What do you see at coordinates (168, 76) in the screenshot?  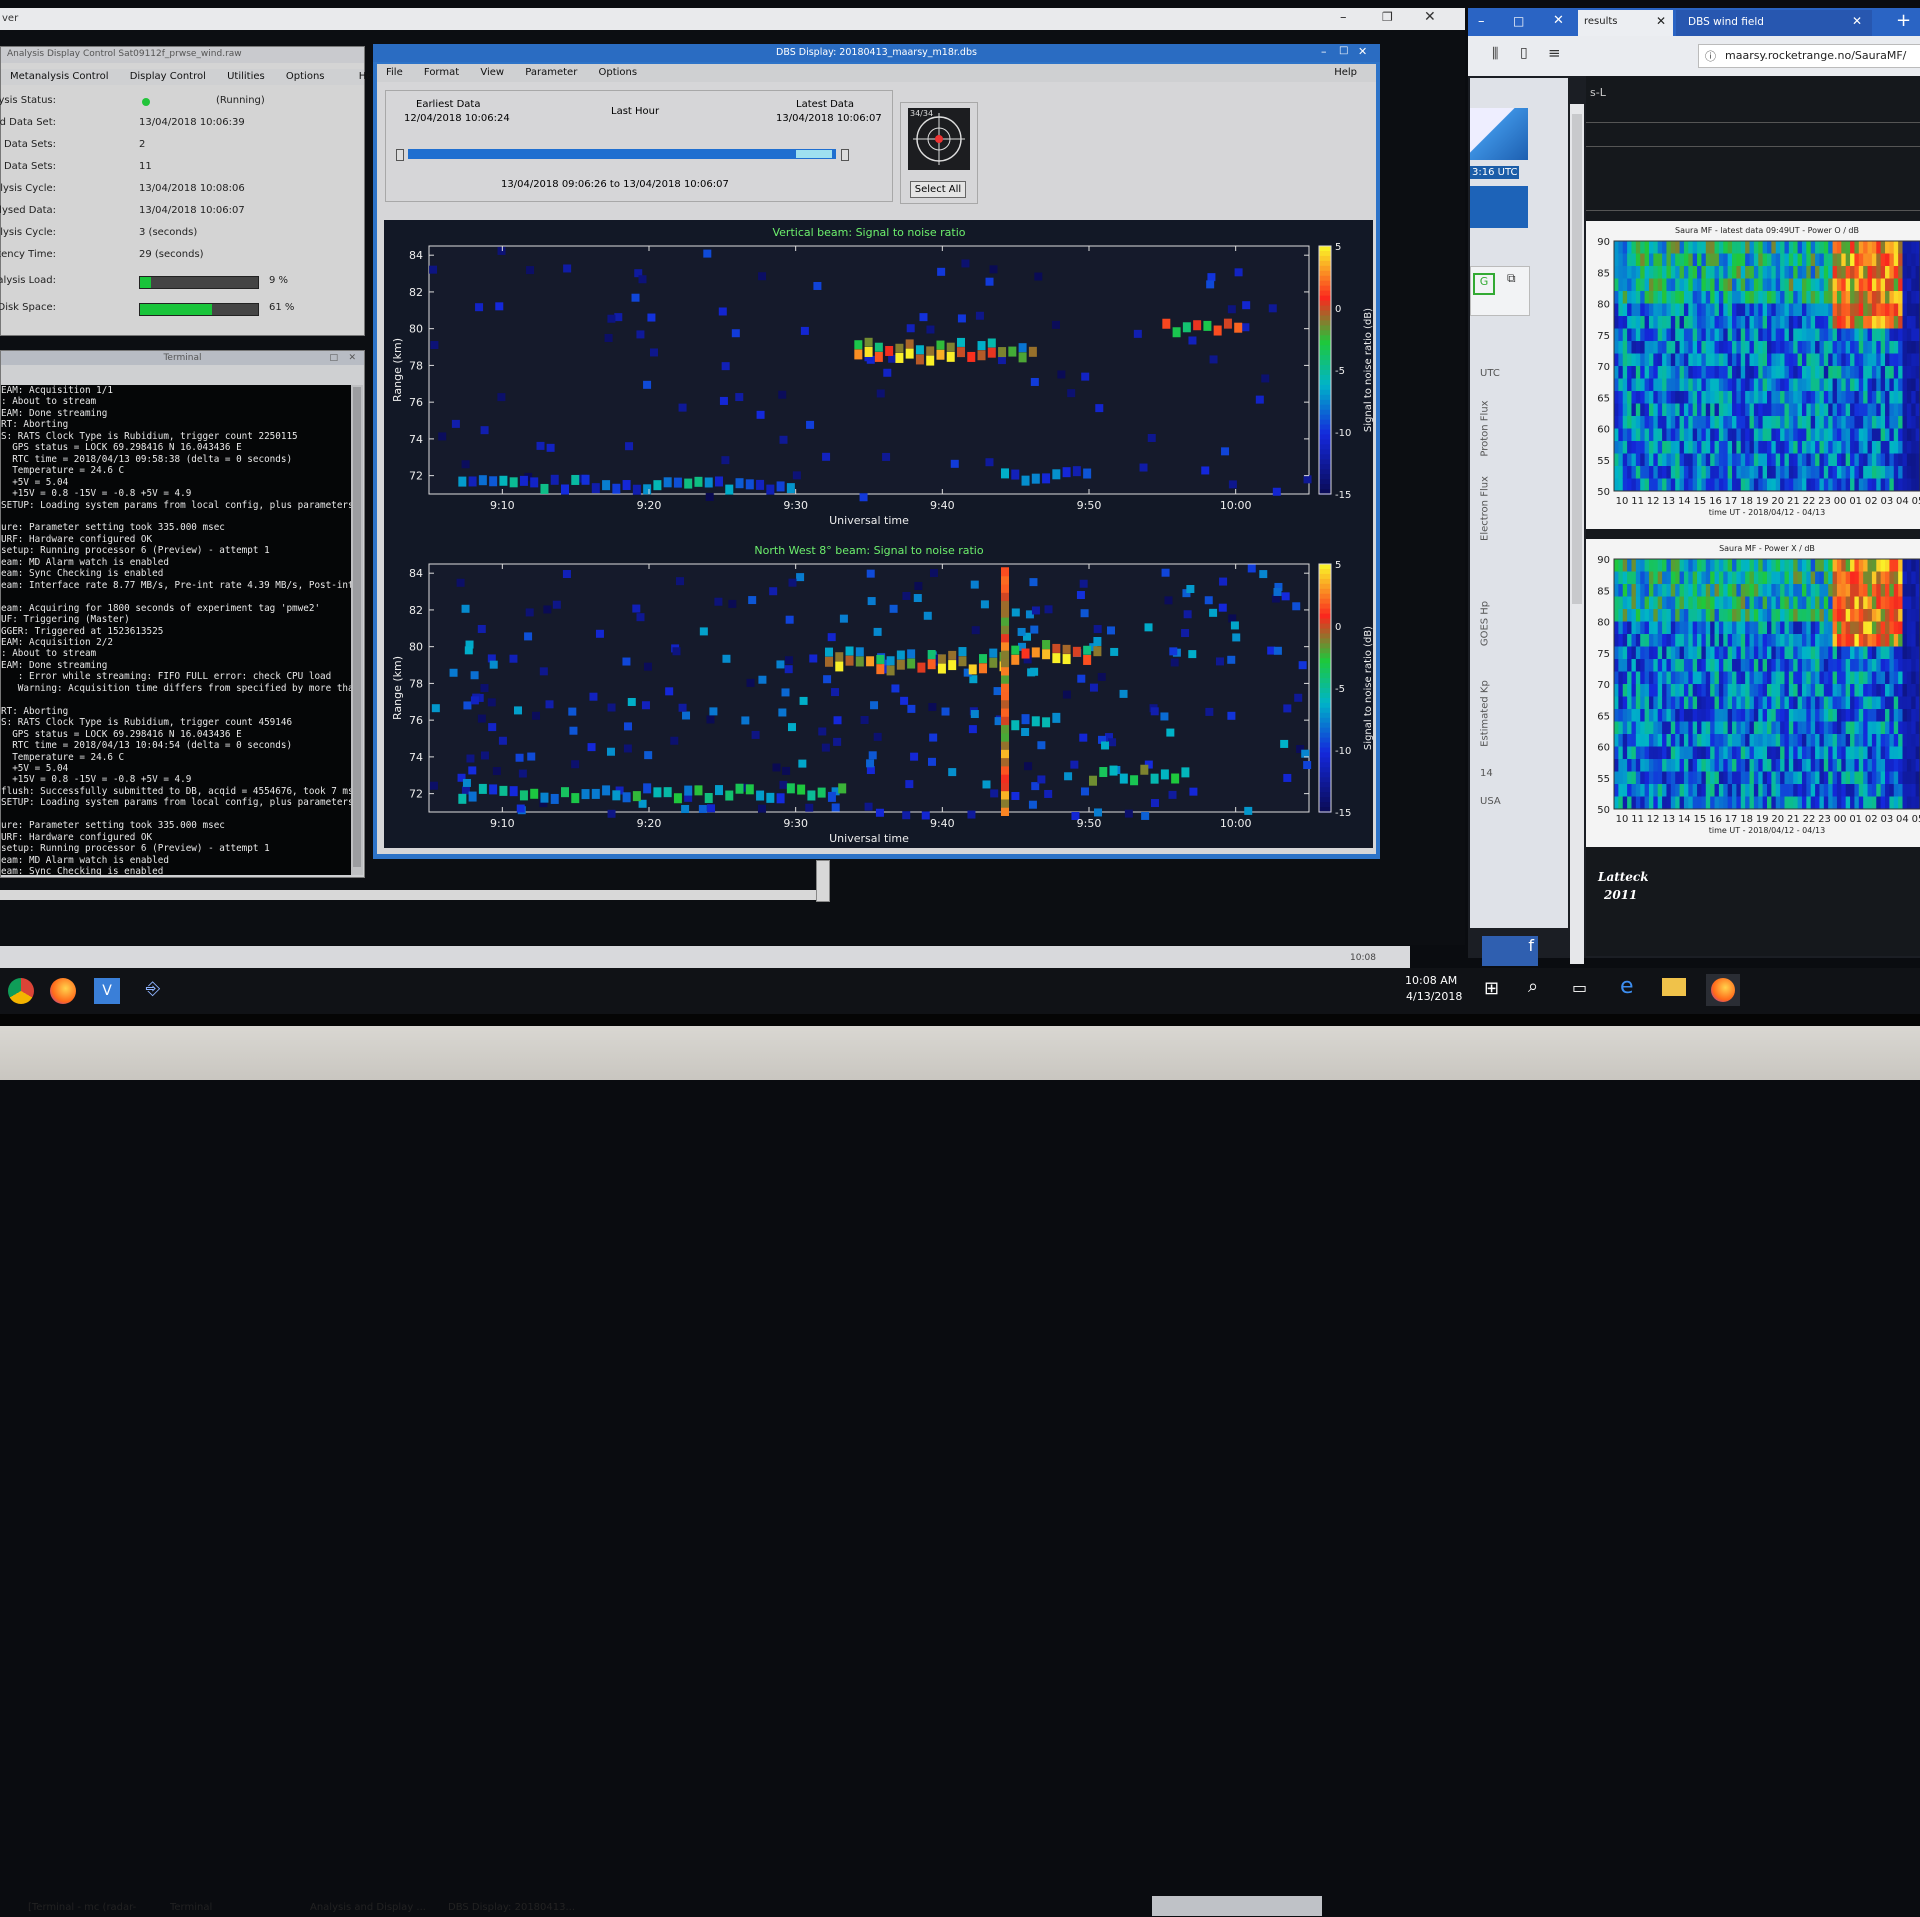 I see `menu-item: Display Control` at bounding box center [168, 76].